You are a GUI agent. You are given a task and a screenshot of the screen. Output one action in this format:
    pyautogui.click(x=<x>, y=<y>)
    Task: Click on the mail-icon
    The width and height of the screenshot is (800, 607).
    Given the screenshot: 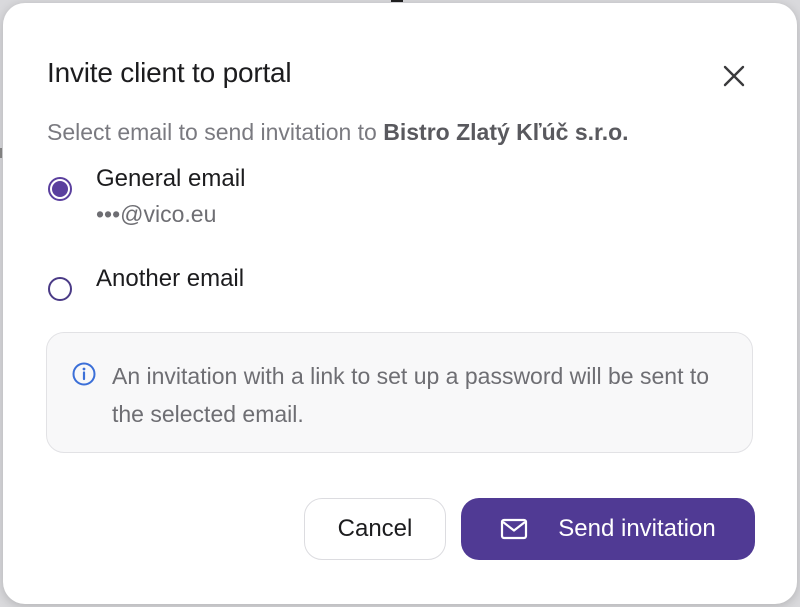 What is the action you would take?
    pyautogui.click(x=514, y=529)
    